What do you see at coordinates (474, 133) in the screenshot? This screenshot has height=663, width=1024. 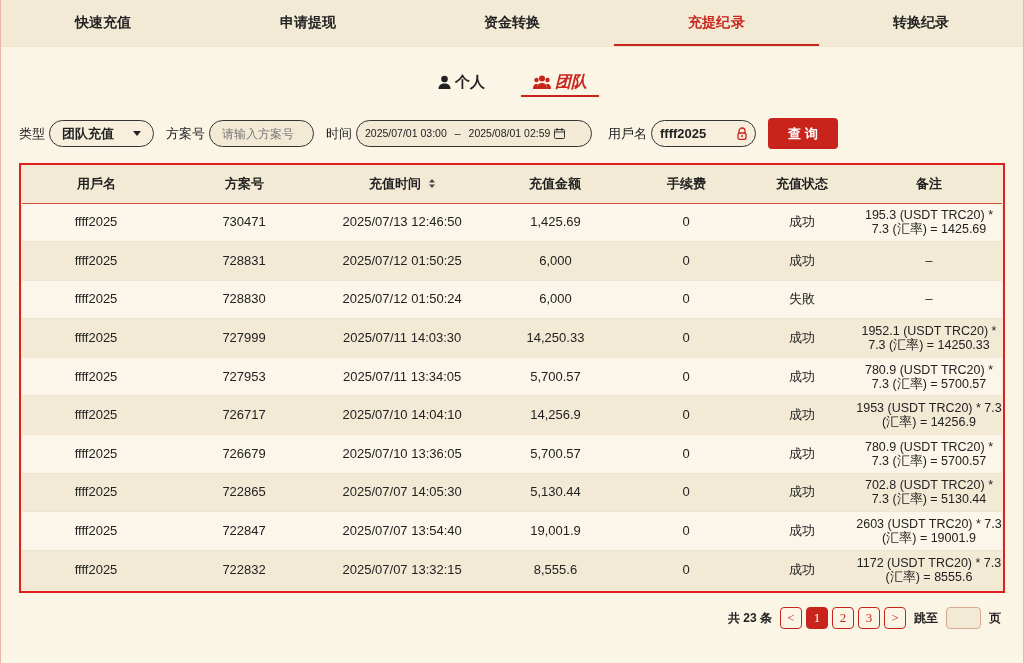 I see `date-range-field: 2025/07/01 03:00 – 2025/08/01 02:59` at bounding box center [474, 133].